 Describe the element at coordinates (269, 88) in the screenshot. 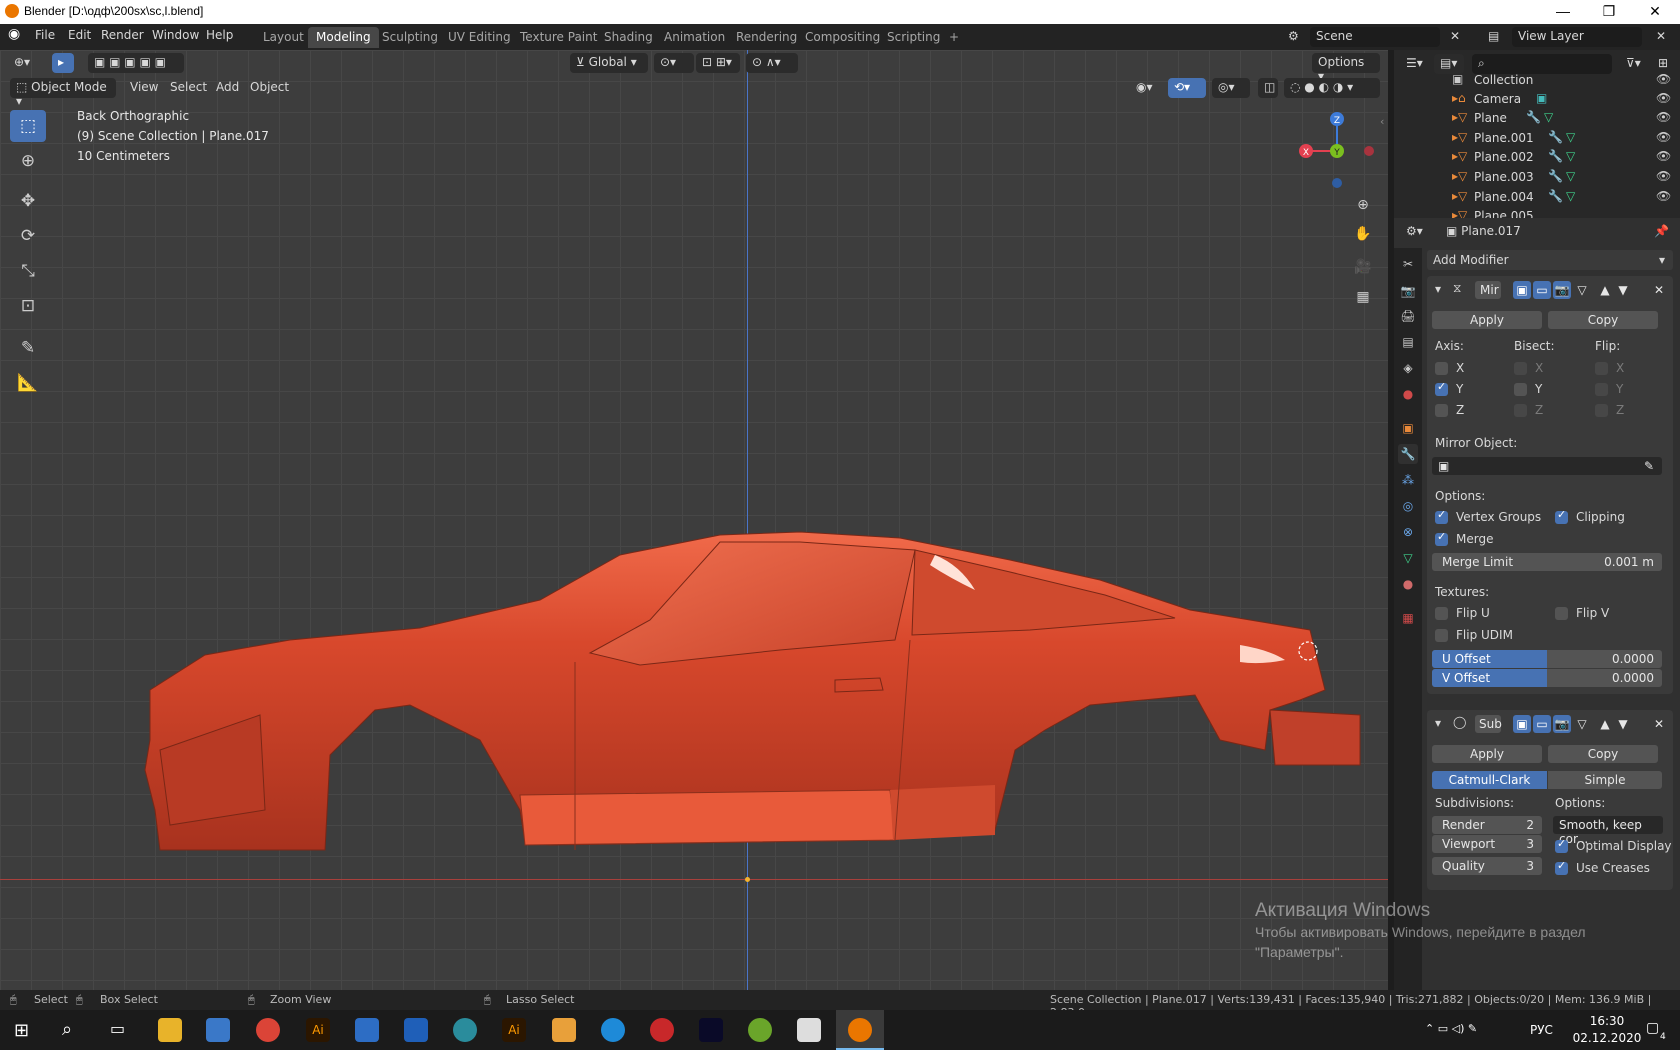

I see `menu-object: Object` at that location.